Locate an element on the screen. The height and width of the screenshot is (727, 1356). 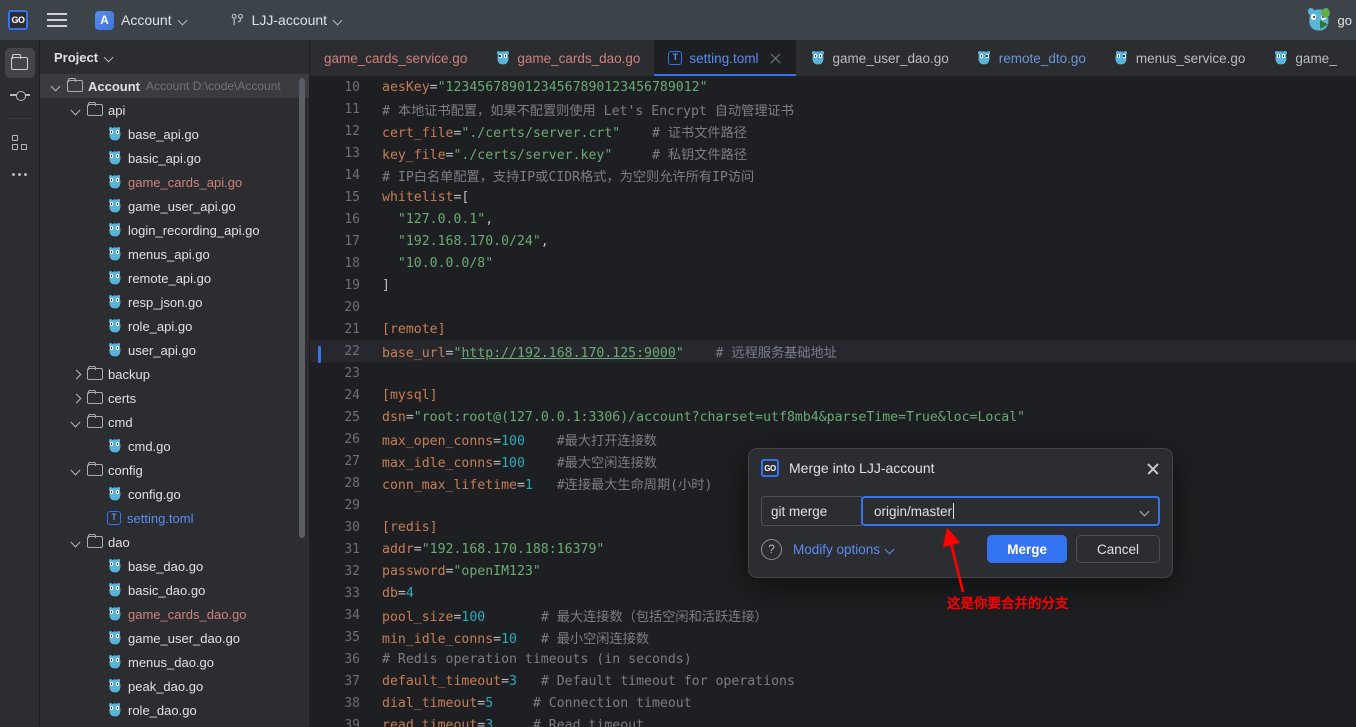
merge-dialog-input-row: git merge origin/master is located at coordinates (960, 511).